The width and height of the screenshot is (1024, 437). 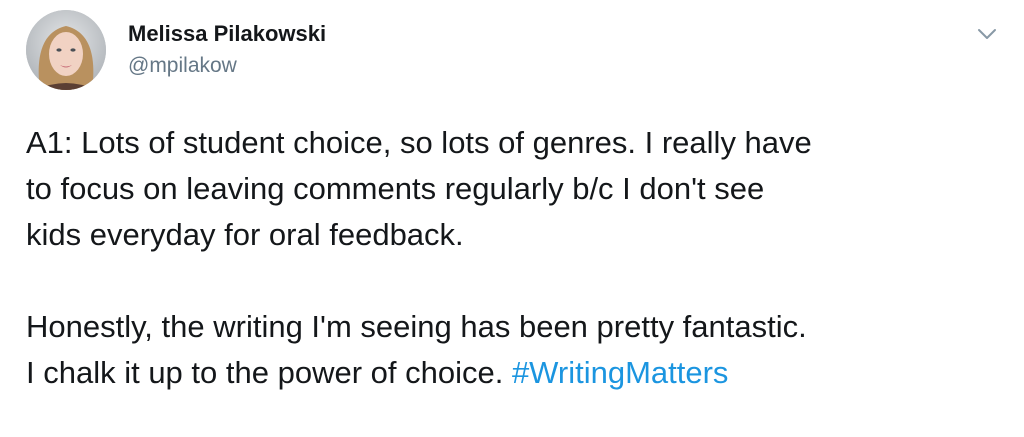 I want to click on avatar-photo, so click(x=66, y=50).